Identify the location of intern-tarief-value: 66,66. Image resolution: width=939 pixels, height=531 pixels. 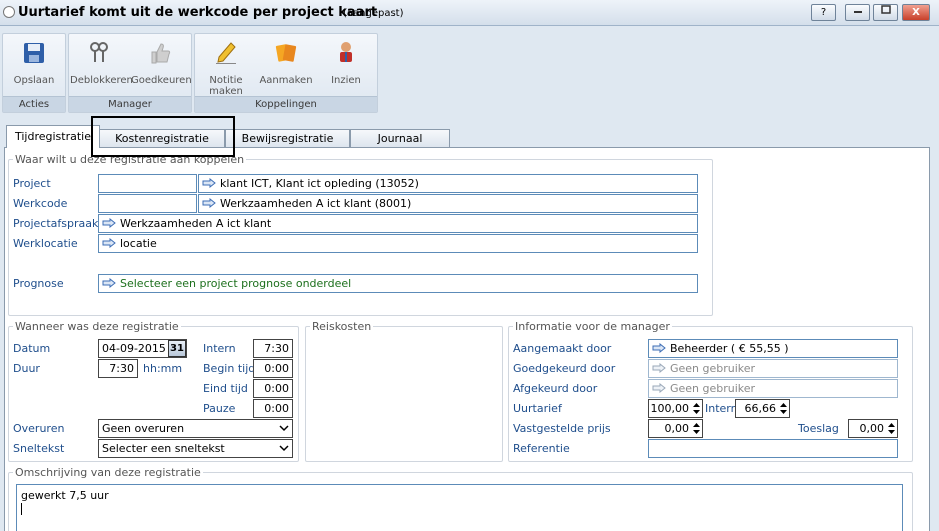
(760, 408).